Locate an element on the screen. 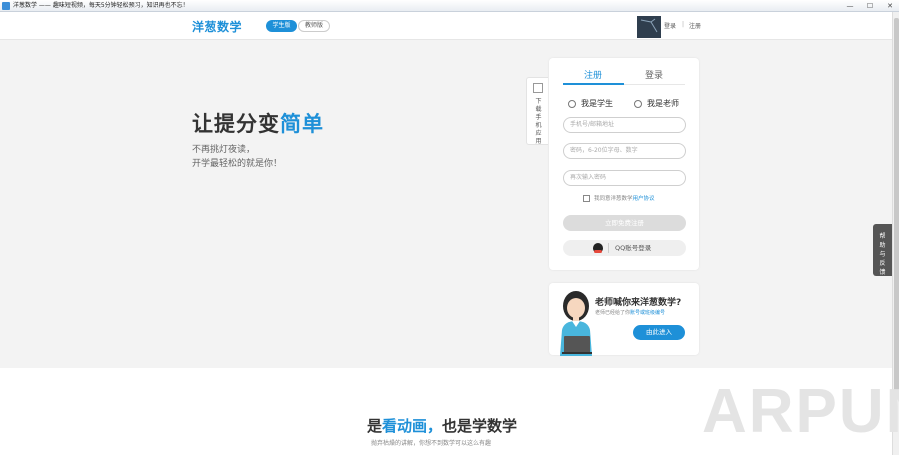  radio-teacher-label: 我是老师 is located at coordinates (663, 103).